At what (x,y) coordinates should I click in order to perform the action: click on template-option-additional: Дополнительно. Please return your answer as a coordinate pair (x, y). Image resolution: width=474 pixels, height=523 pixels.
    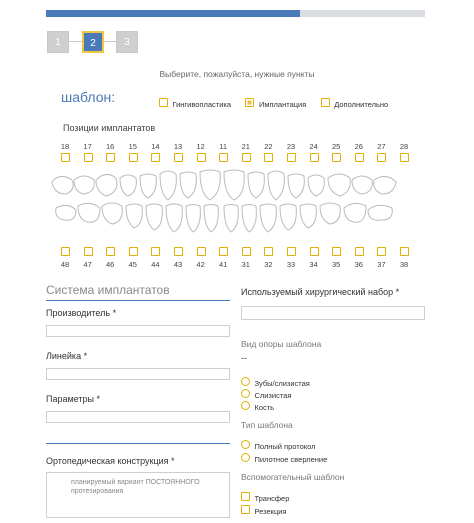
    Looking at the image, I should click on (354, 102).